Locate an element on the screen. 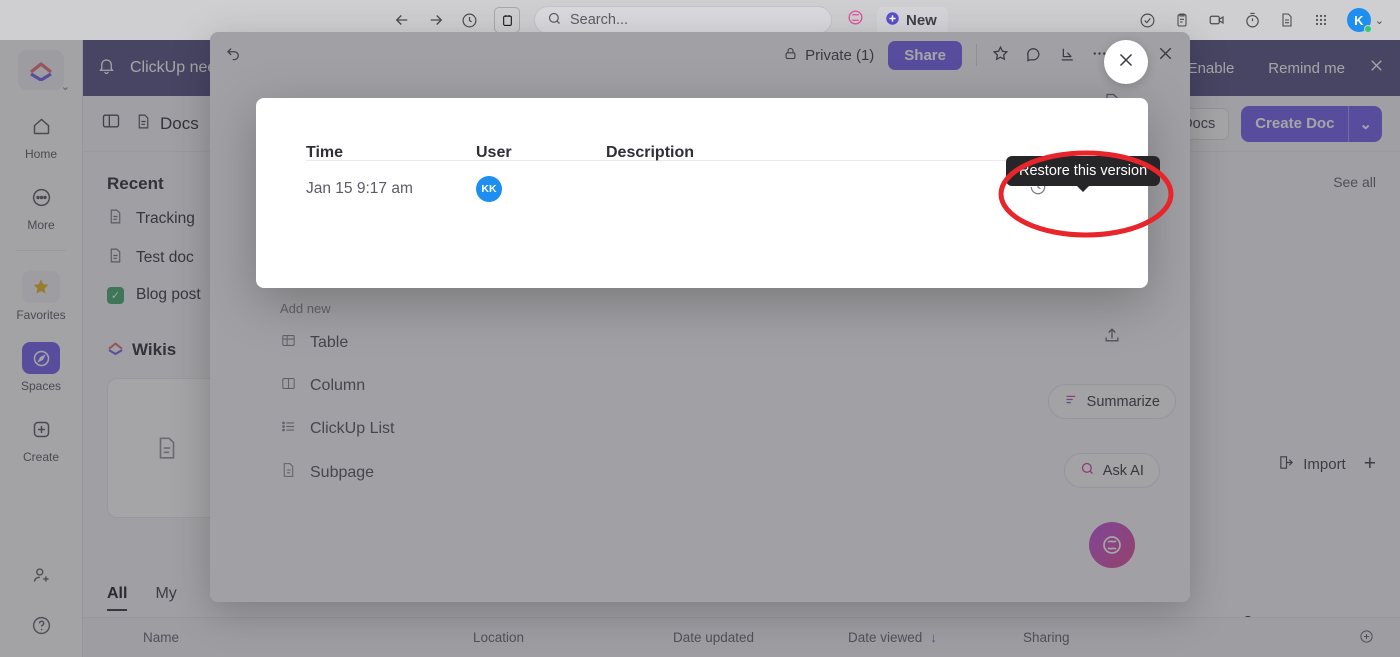  new-button: New is located at coordinates (912, 20).